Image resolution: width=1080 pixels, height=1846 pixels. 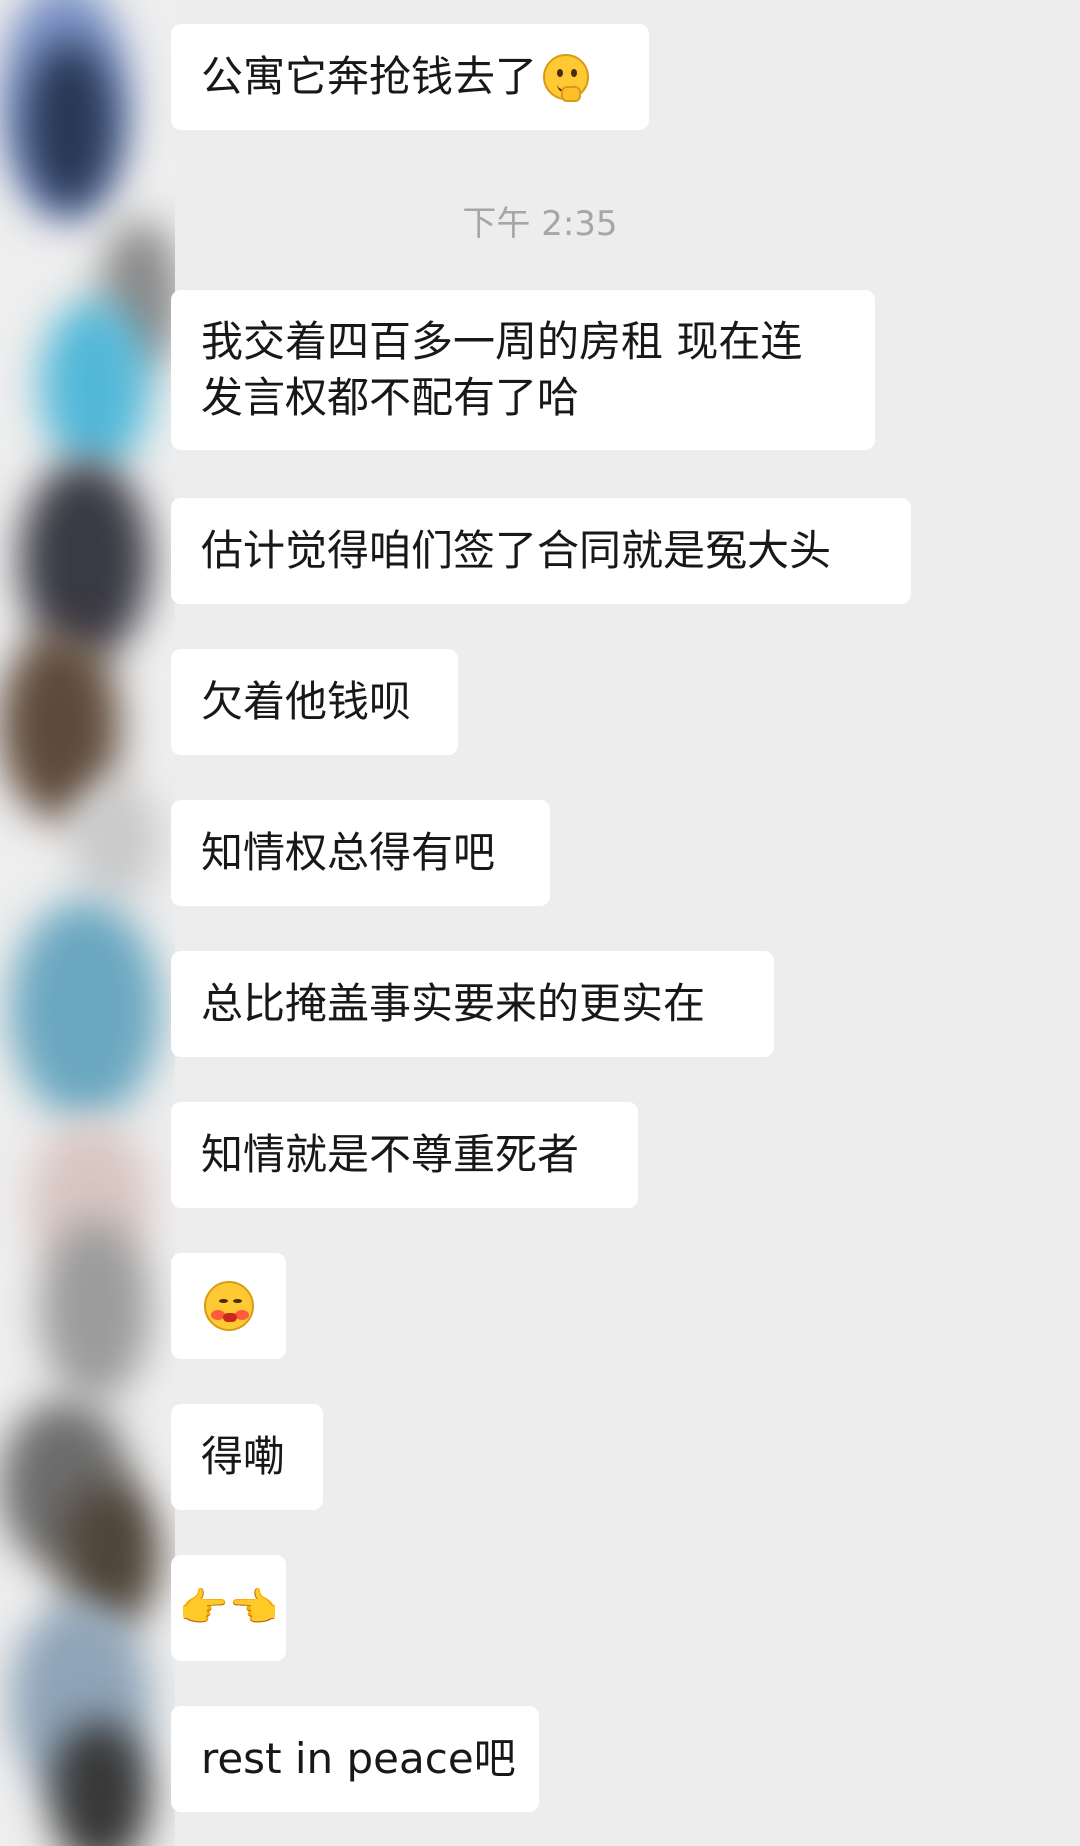 What do you see at coordinates (453, 1003) in the screenshot?
I see `message-text: 总比掩盖事实要来的更实在` at bounding box center [453, 1003].